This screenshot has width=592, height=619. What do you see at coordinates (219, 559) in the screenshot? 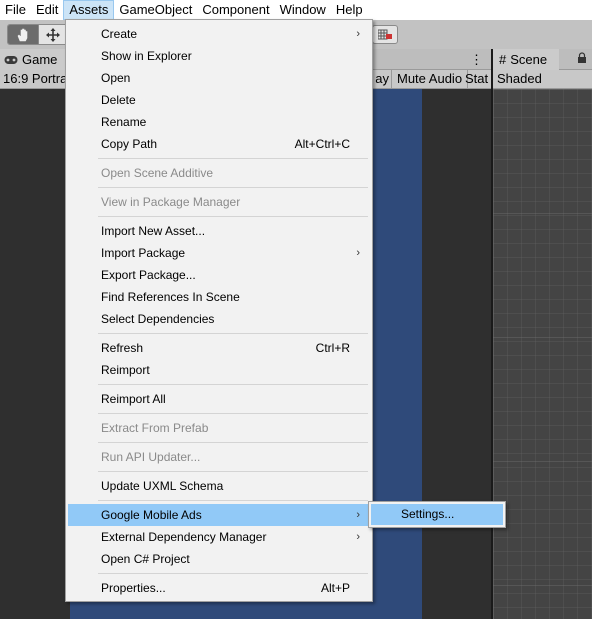
I see `menu-item-open-c-project: Open C# Project` at bounding box center [219, 559].